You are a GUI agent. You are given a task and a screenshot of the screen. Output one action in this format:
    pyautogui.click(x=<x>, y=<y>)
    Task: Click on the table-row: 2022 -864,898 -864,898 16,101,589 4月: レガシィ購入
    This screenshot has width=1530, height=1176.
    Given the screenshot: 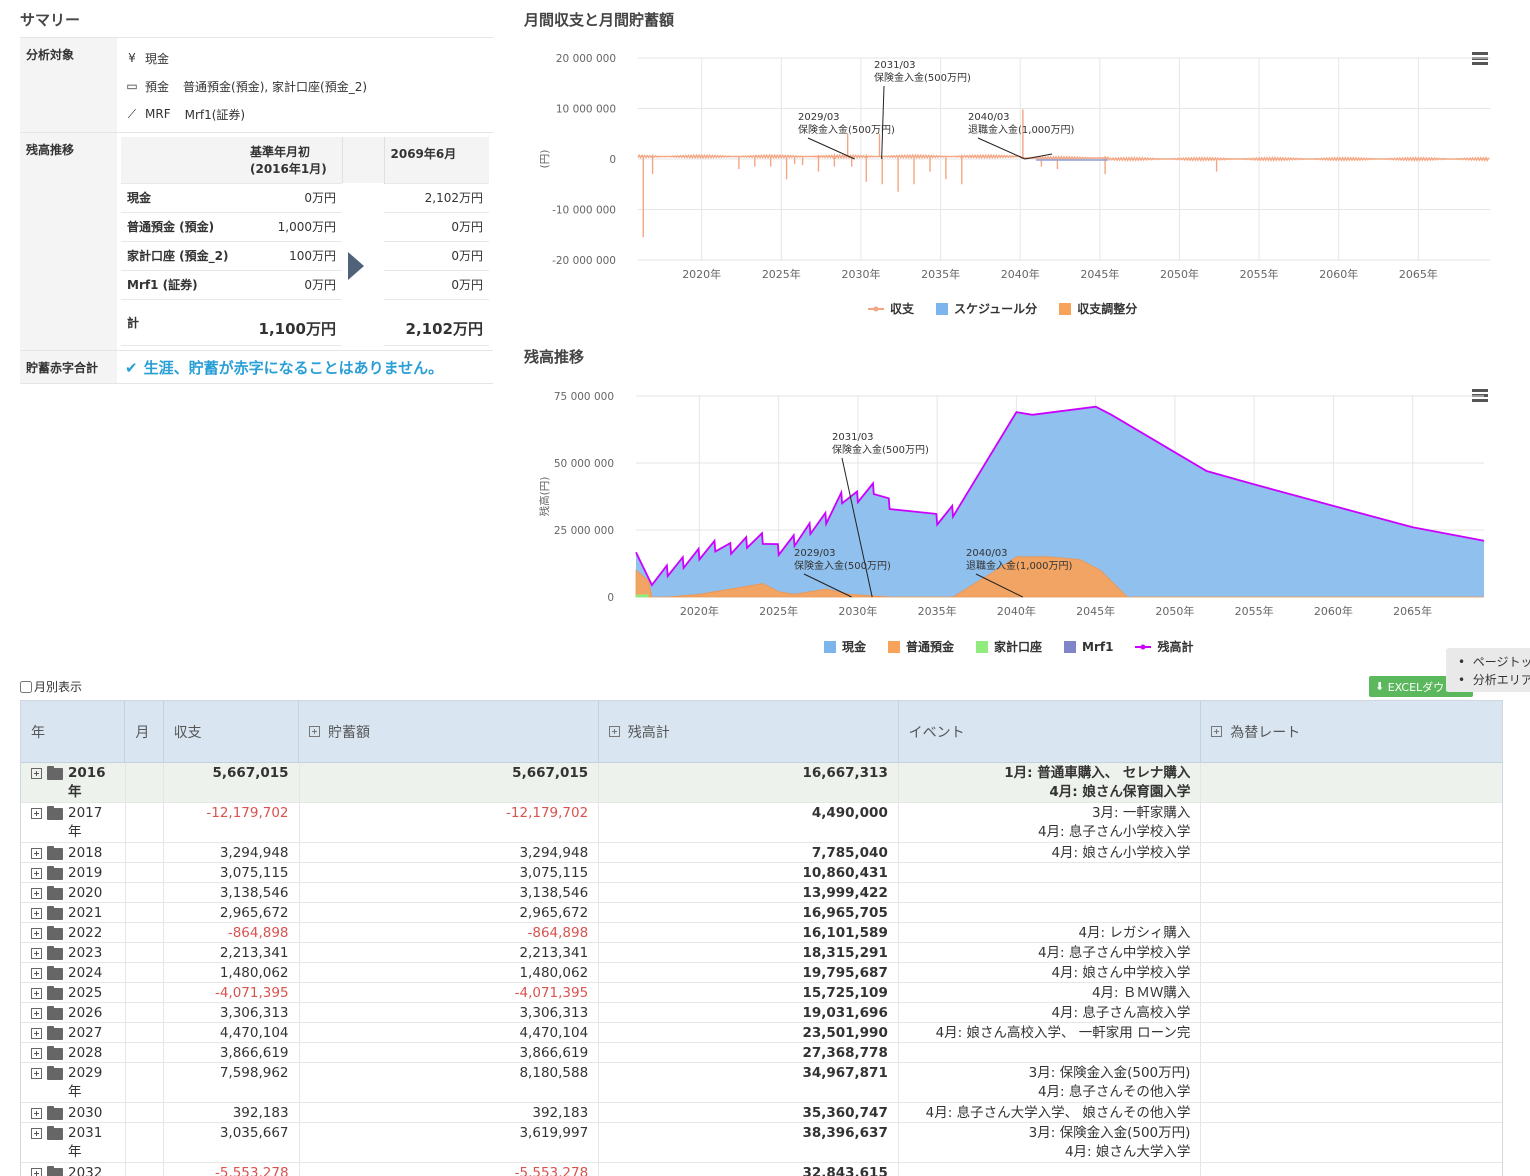 What is the action you would take?
    pyautogui.click(x=761, y=933)
    